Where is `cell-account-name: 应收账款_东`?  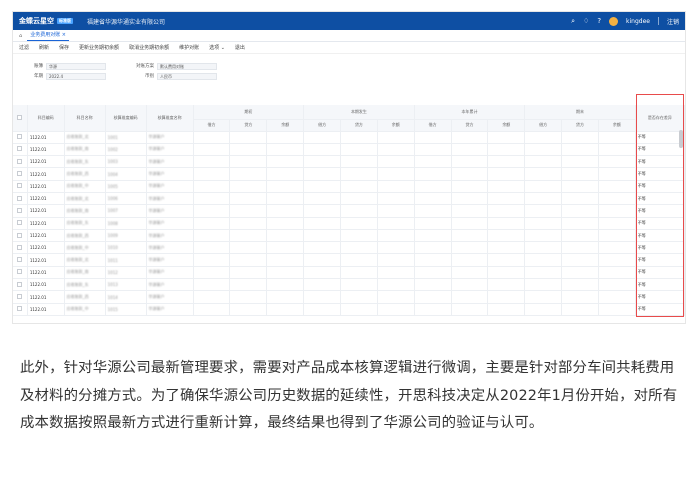
cell-account-name: 应收账款_东 is located at coordinates (85, 285).